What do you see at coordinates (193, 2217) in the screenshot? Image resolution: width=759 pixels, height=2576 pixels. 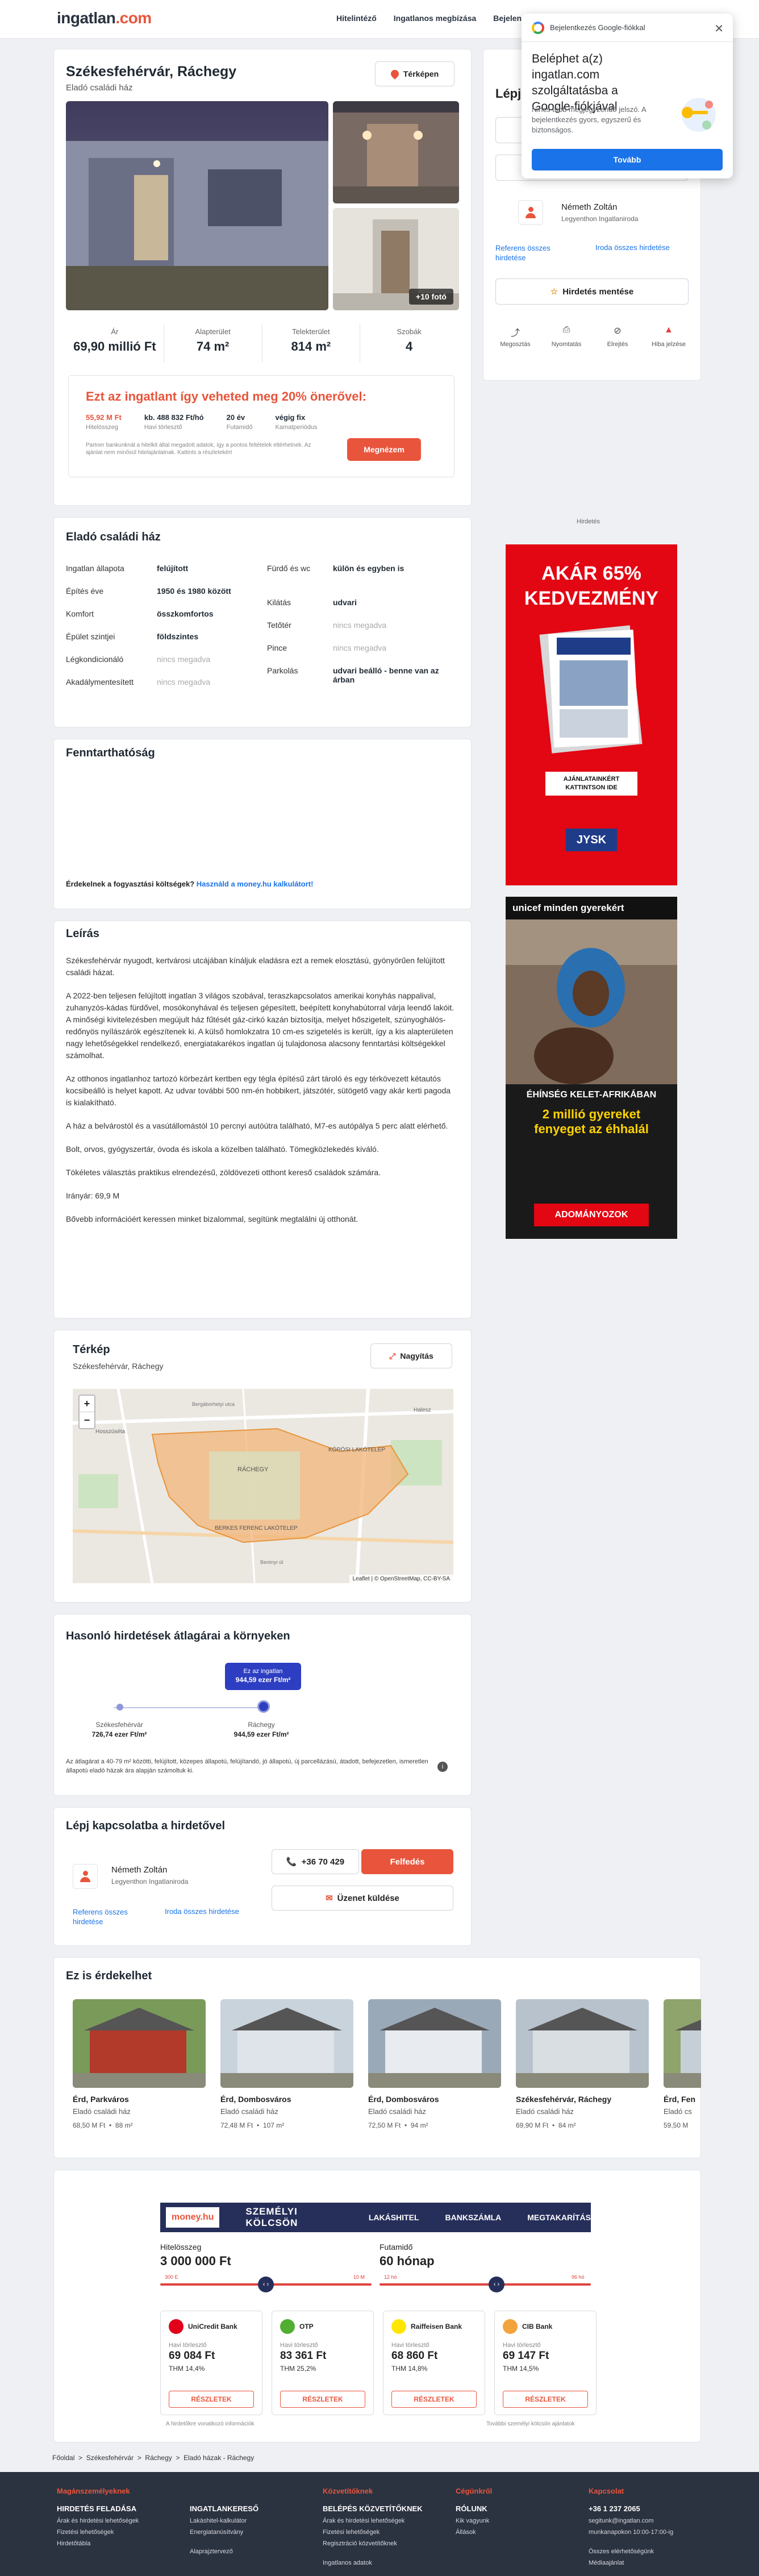 I see `money-logo: money.hu` at bounding box center [193, 2217].